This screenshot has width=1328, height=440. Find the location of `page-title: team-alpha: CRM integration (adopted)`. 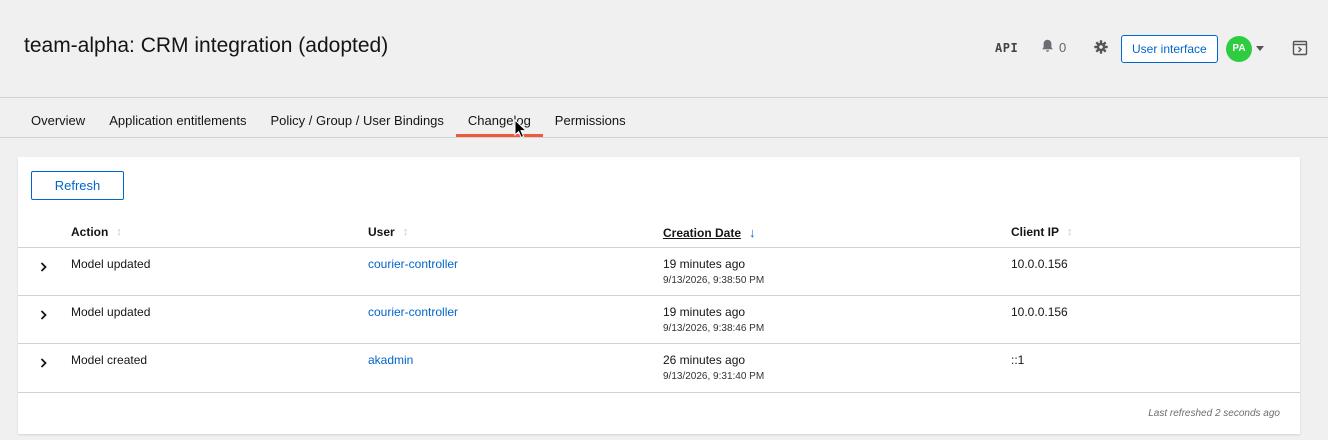

page-title: team-alpha: CRM integration (adopted) is located at coordinates (206, 45).